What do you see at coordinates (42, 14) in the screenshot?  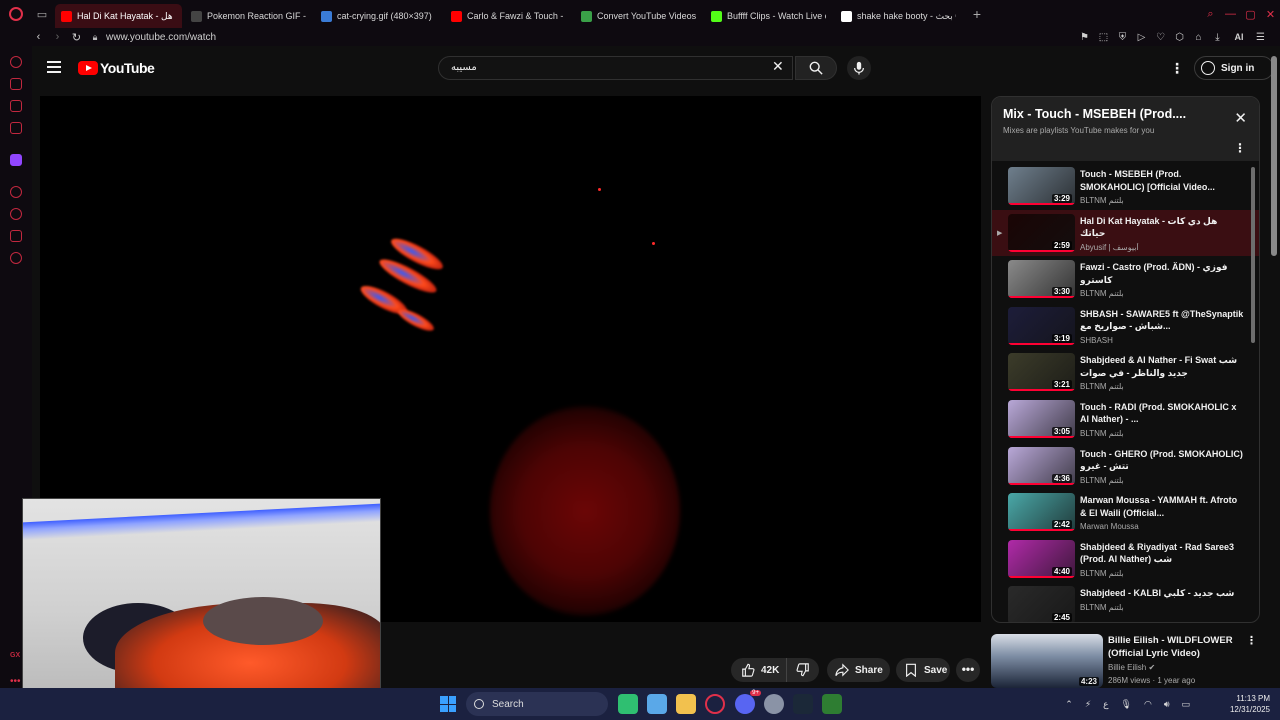 I see `tab-overview-icon: ▭` at bounding box center [42, 14].